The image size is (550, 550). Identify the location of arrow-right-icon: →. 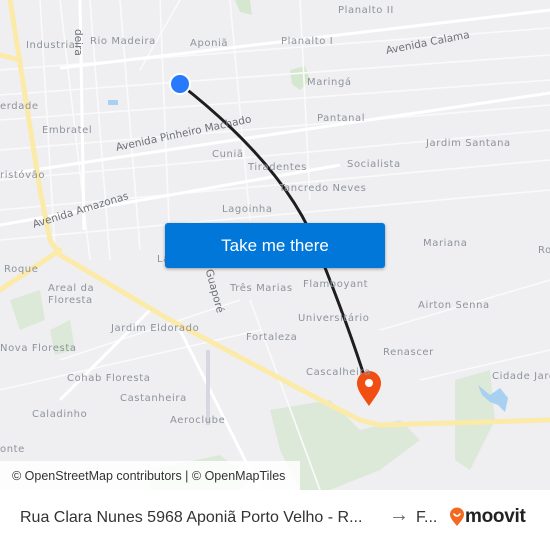
(399, 515).